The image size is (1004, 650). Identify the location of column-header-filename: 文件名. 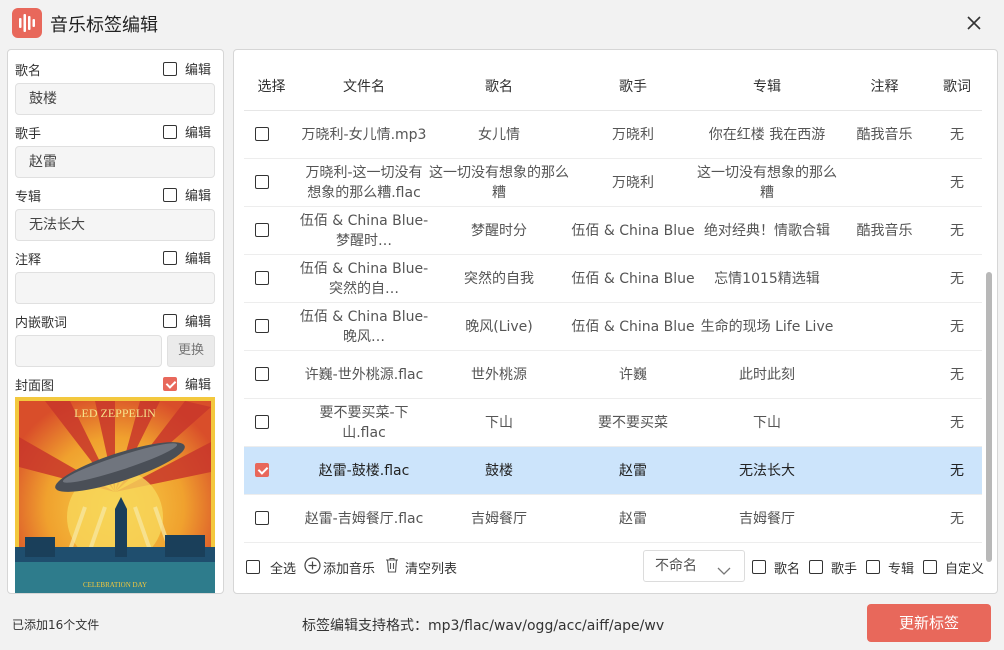
(364, 86).